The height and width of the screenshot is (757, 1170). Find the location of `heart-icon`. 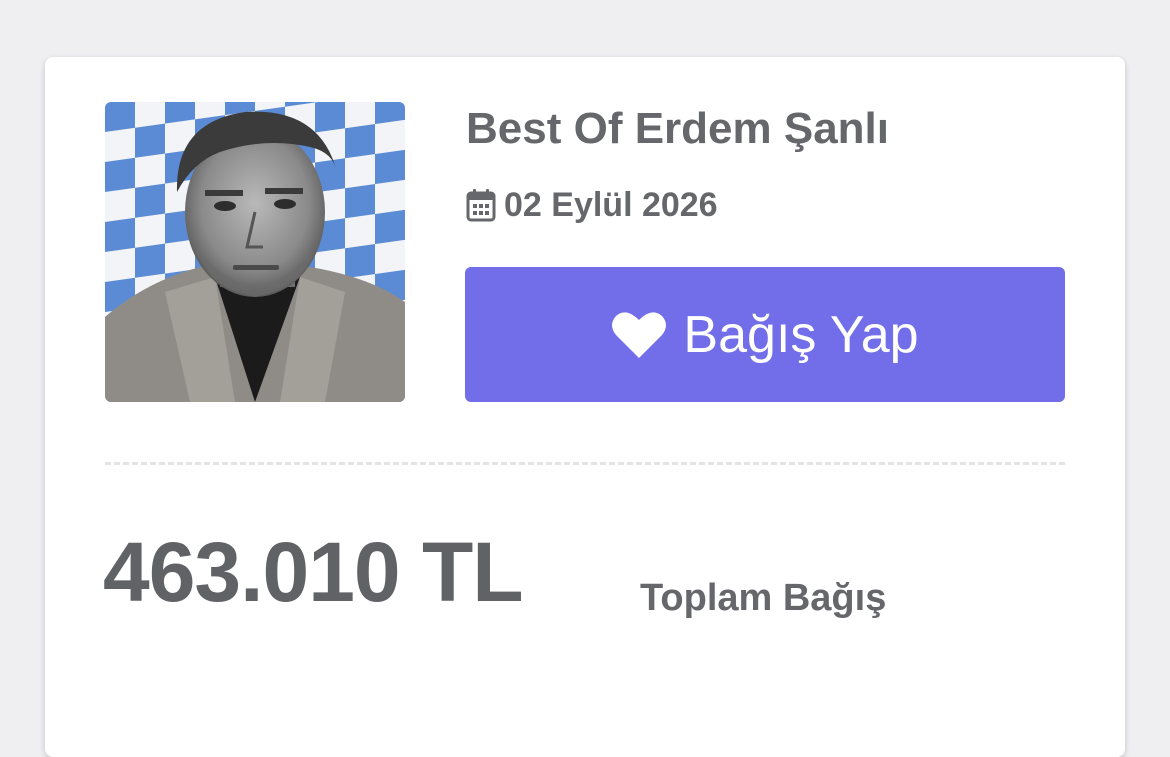

heart-icon is located at coordinates (639, 334).